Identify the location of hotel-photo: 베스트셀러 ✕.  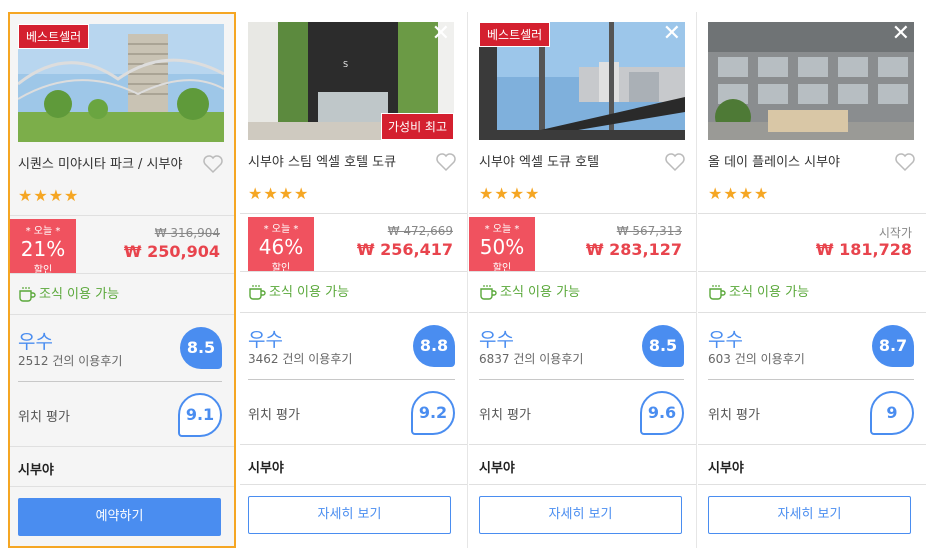
(582, 81).